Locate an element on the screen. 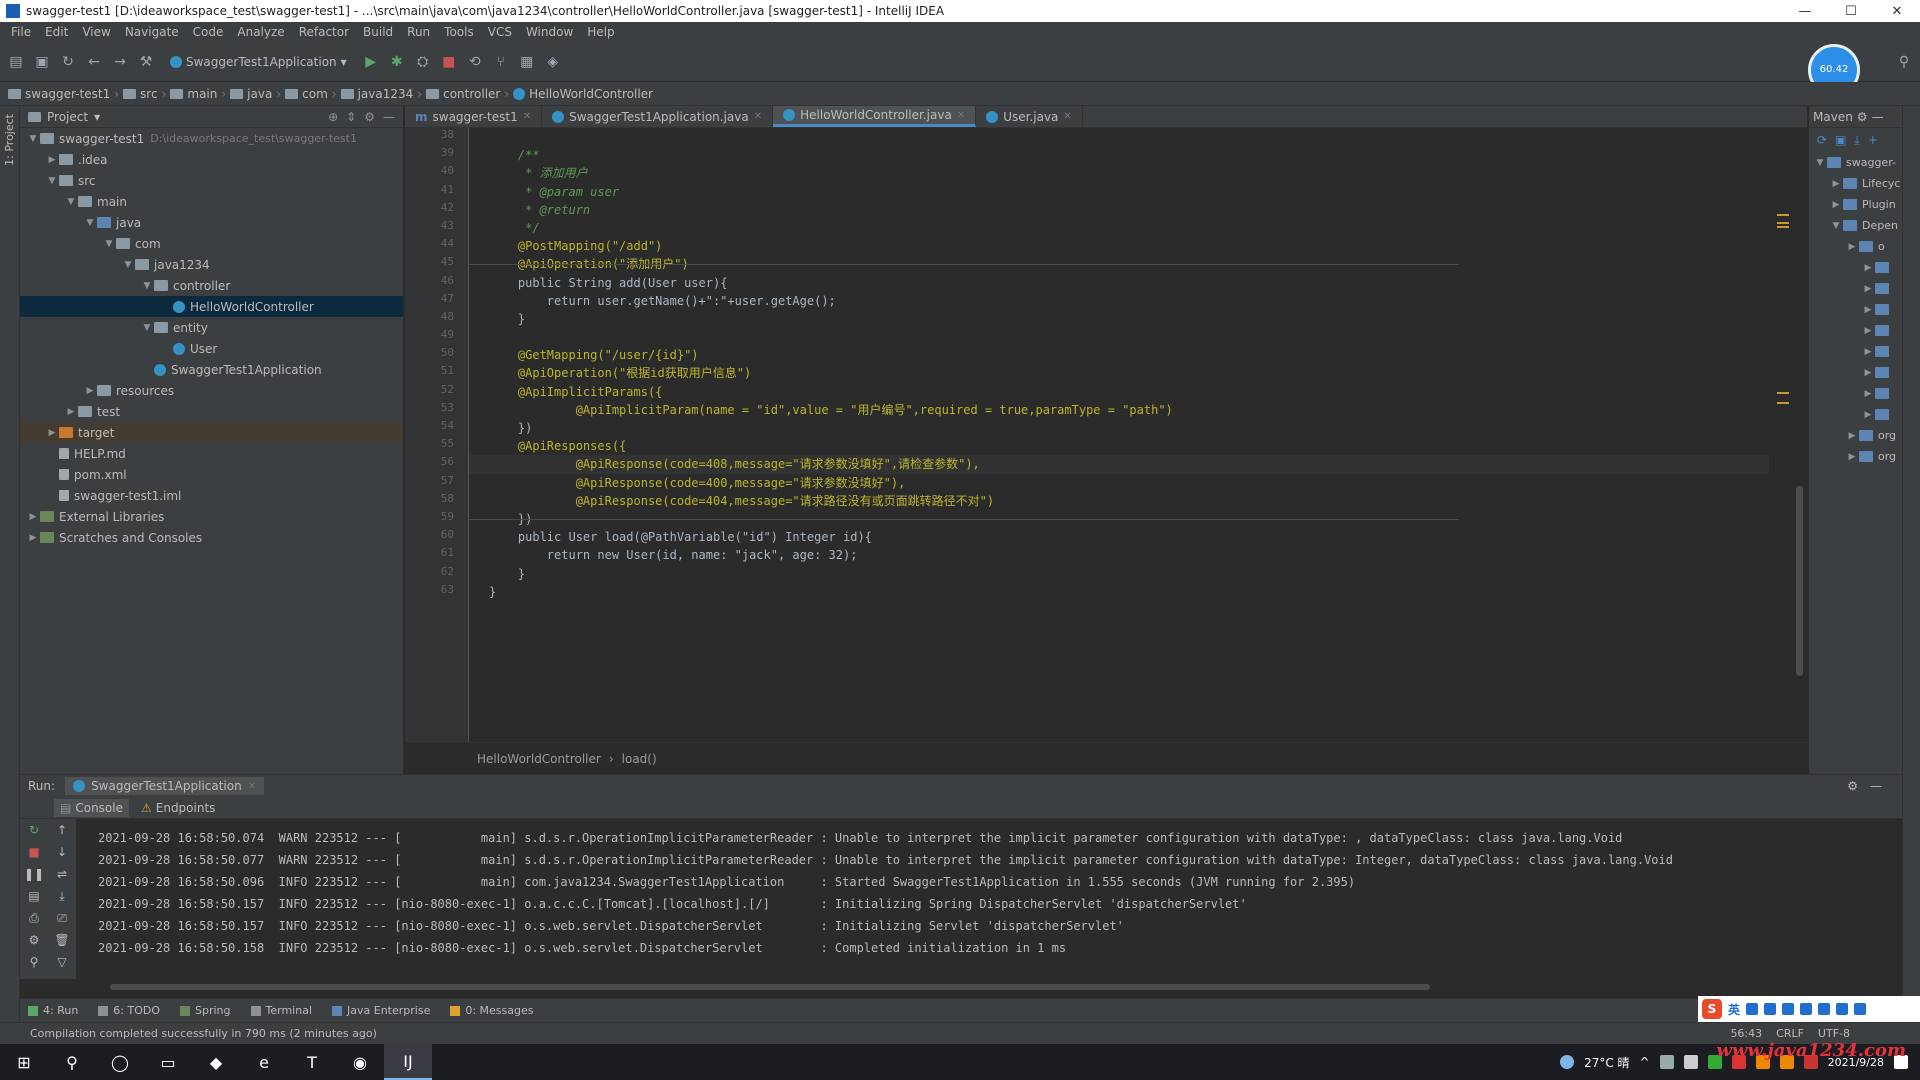  breadcrumb-item: java is located at coordinates (251, 94).